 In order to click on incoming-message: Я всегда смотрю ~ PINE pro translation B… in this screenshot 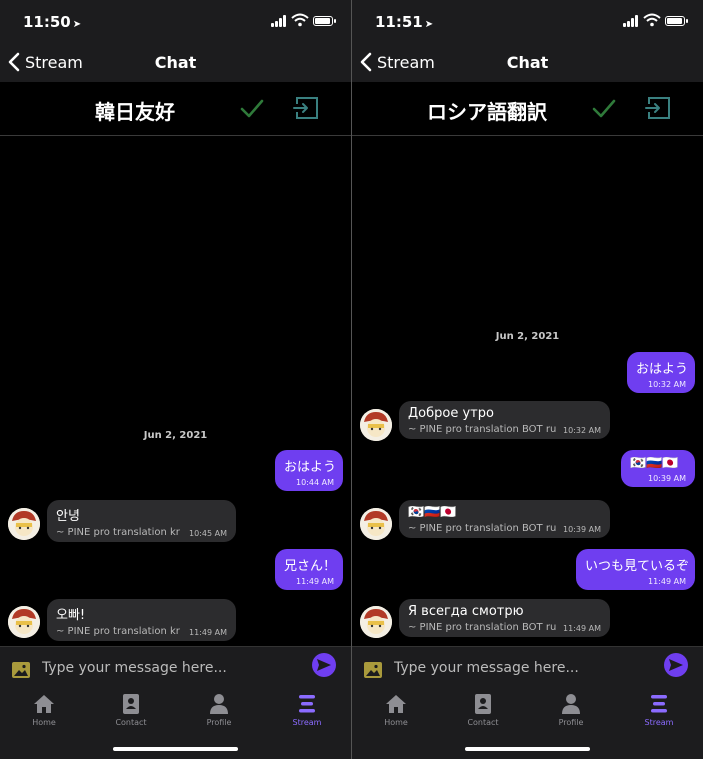, I will do `click(504, 618)`.